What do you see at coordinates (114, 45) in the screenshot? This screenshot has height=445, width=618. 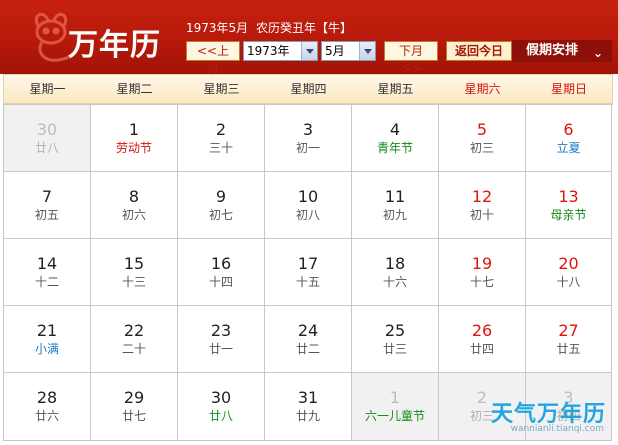 I see `brand-title: 万年历` at bounding box center [114, 45].